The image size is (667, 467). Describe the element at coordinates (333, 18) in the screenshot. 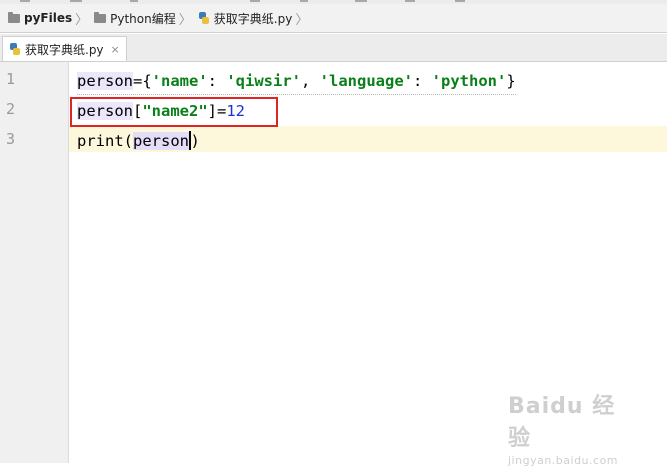

I see `breadcrumb: pyFiles 〉 Python编程 〉 获取字典纸.py 〉` at that location.